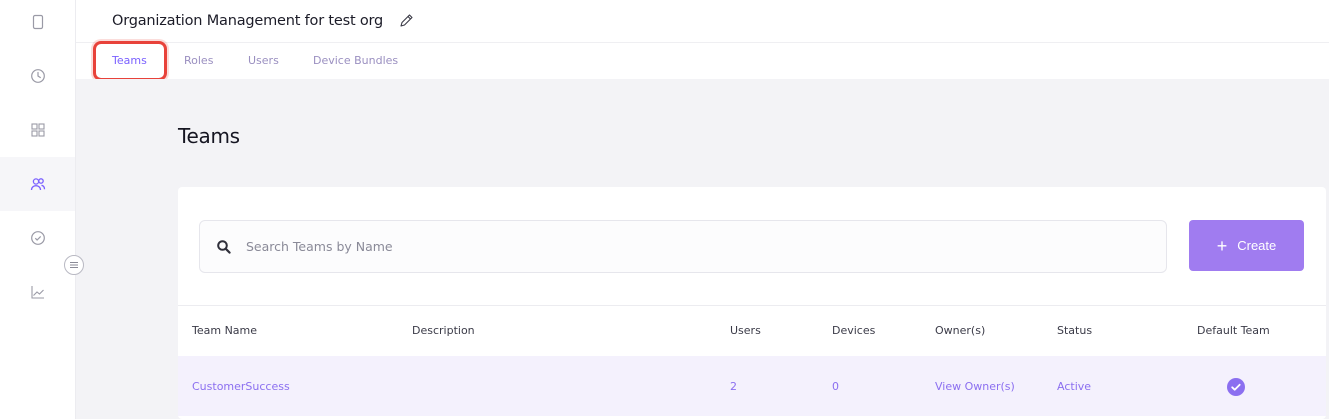 This screenshot has height=419, width=1329. Describe the element at coordinates (443, 330) in the screenshot. I see `column-description: Description` at that location.